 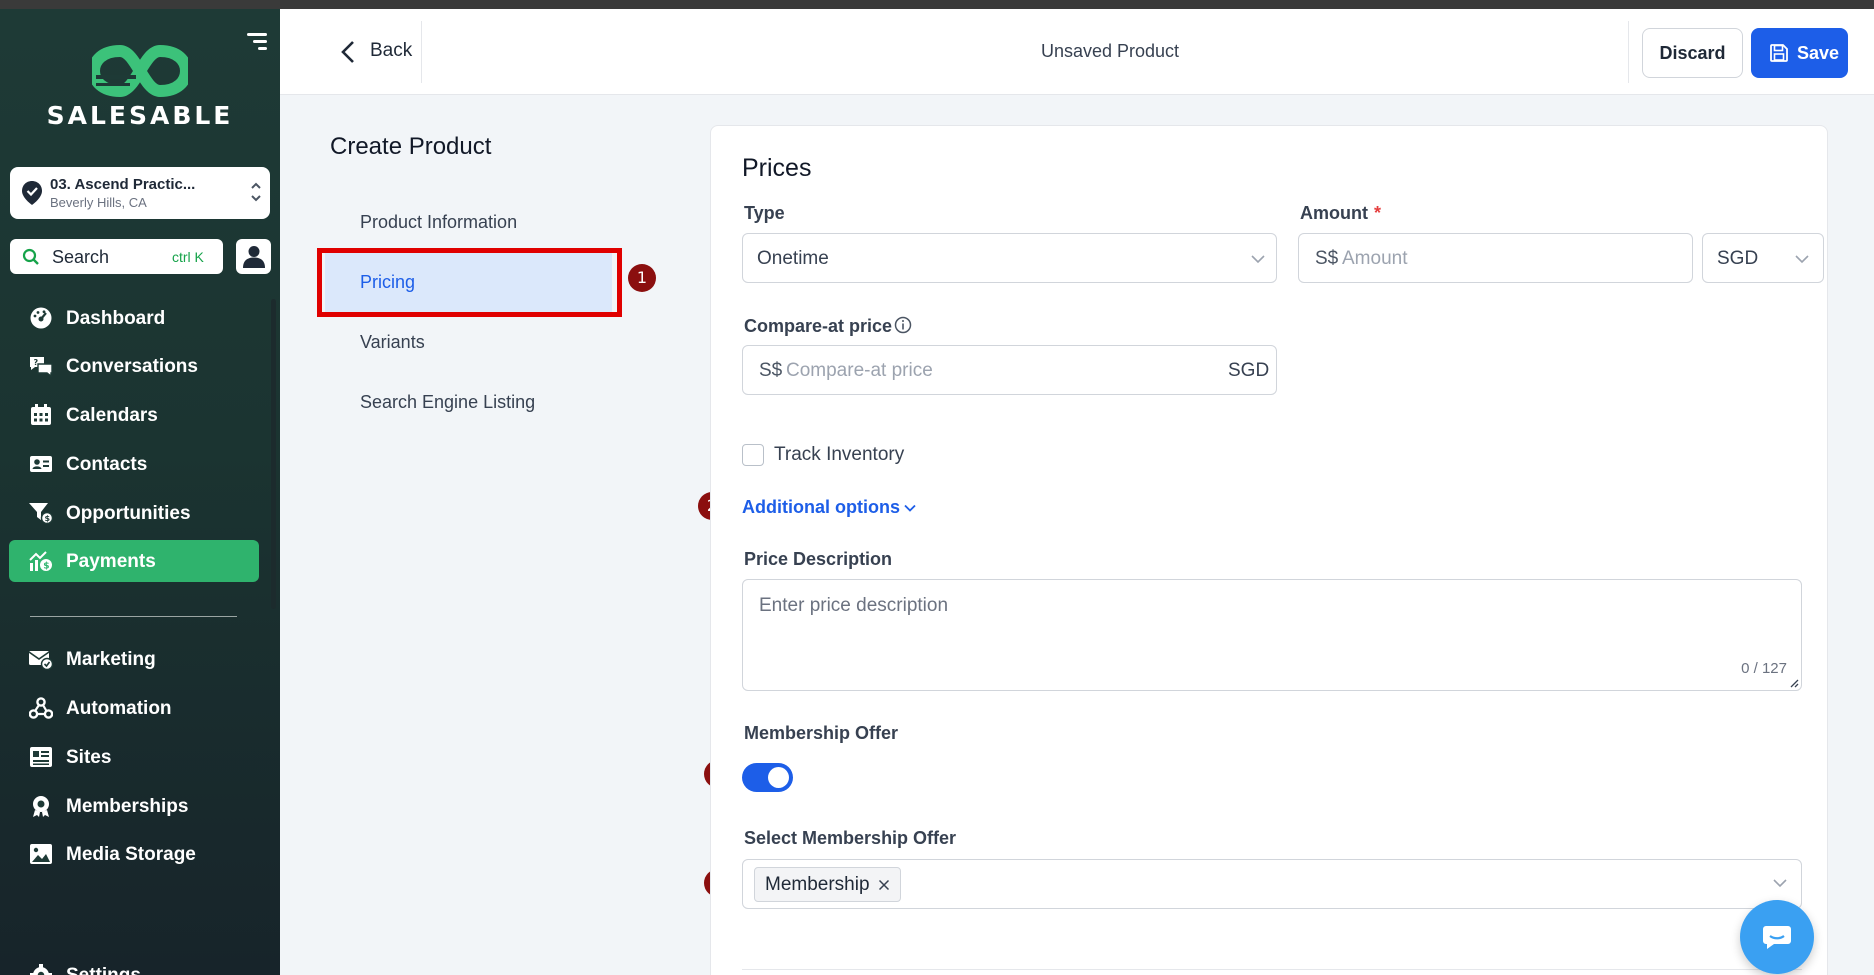 What do you see at coordinates (859, 370) in the screenshot?
I see `compare-placeholder: Compare-at price` at bounding box center [859, 370].